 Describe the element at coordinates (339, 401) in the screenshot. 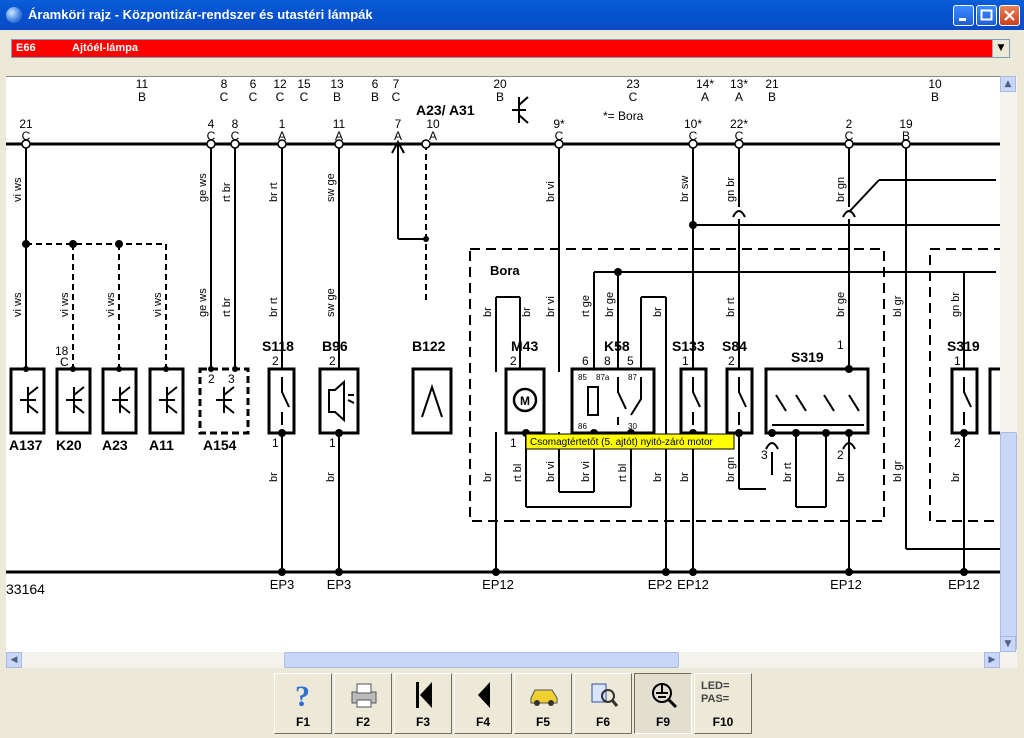

I see `component-B96` at that location.